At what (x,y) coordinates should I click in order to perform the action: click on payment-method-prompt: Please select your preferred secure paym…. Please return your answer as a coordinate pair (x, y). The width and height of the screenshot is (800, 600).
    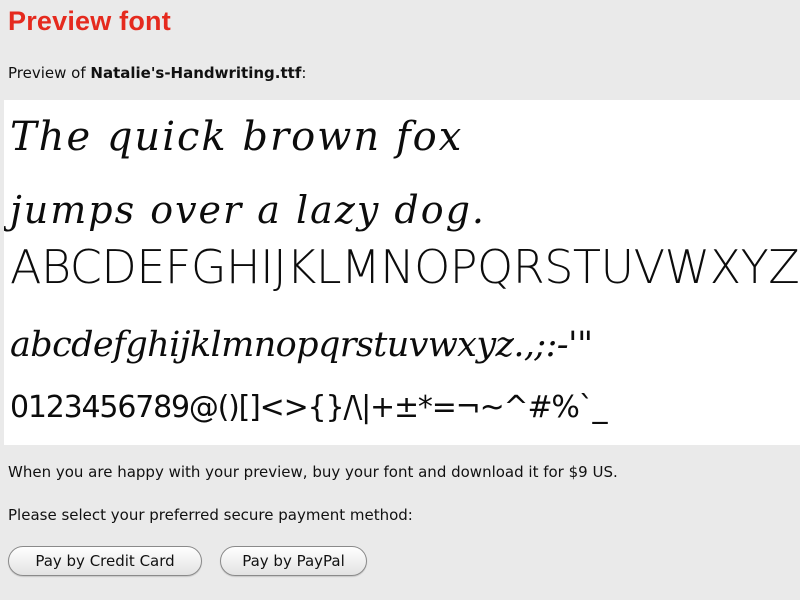
    Looking at the image, I should click on (210, 515).